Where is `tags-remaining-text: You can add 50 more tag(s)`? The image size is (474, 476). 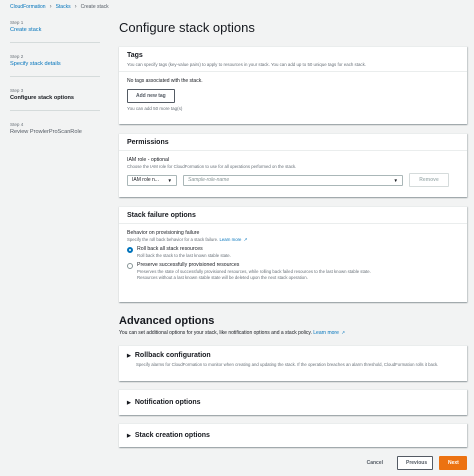 tags-remaining-text: You can add 50 more tag(s) is located at coordinates (155, 108).